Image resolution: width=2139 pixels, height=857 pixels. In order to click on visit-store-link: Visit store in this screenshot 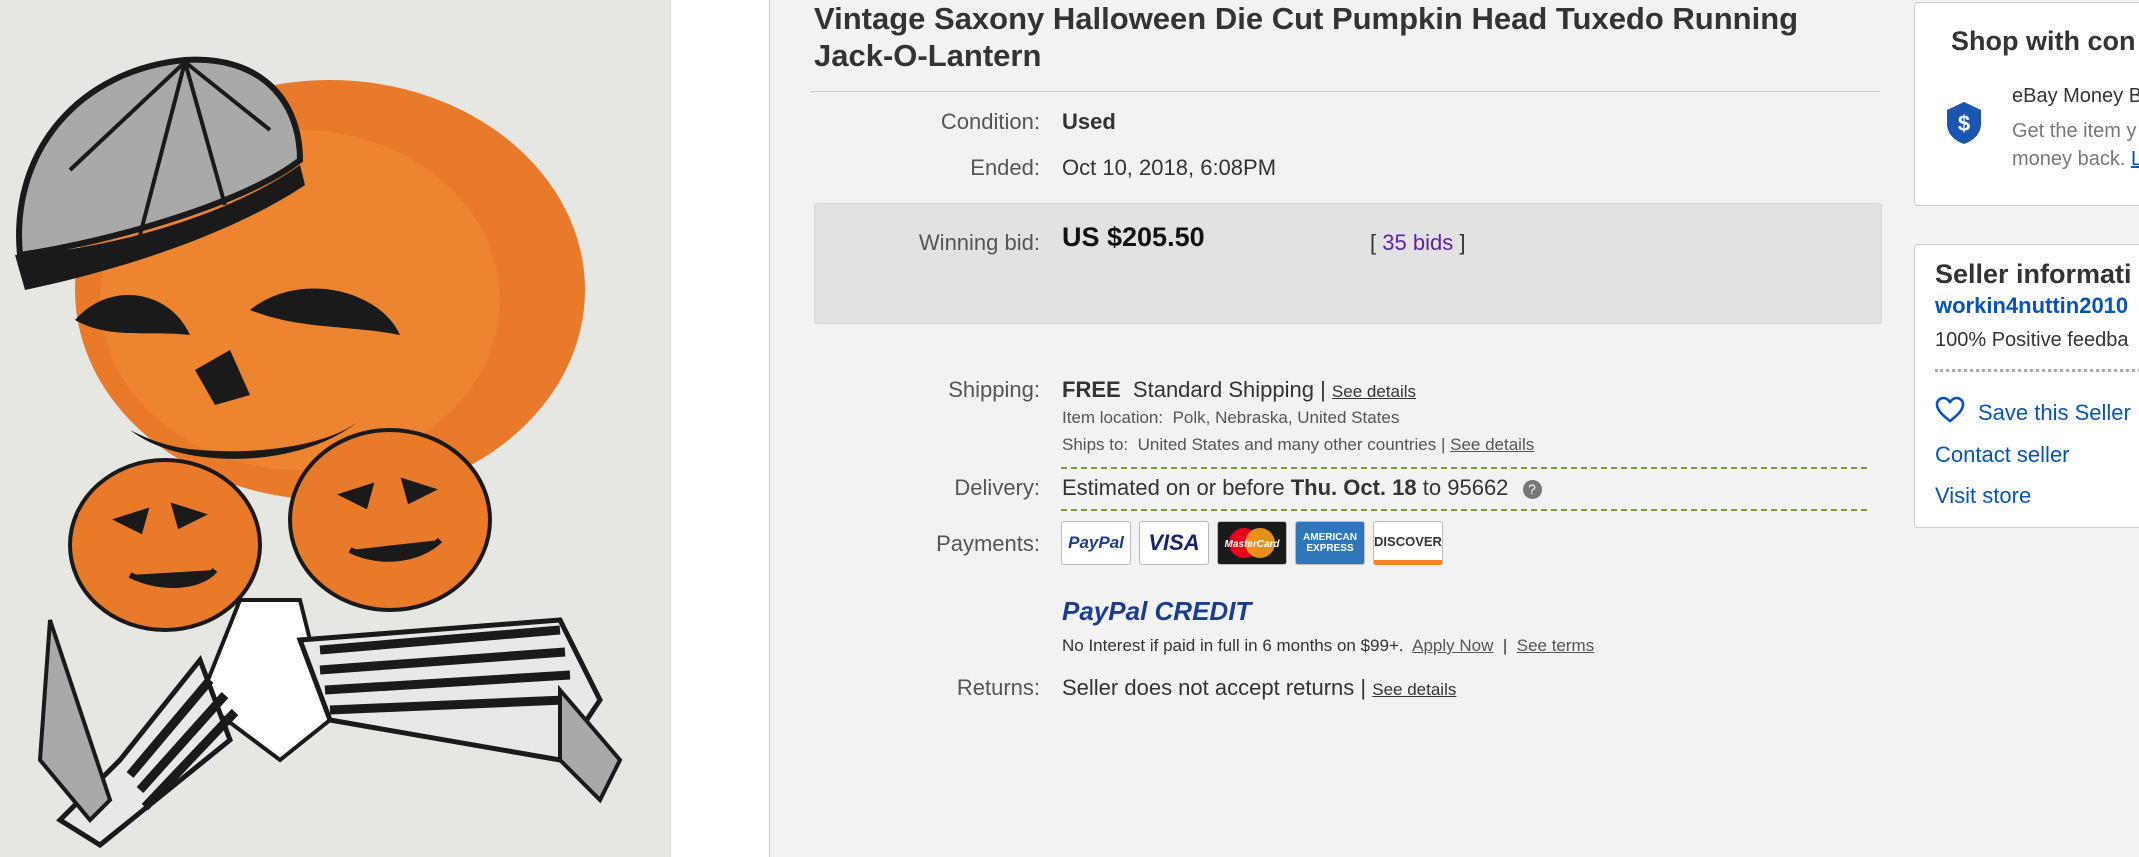, I will do `click(1983, 496)`.